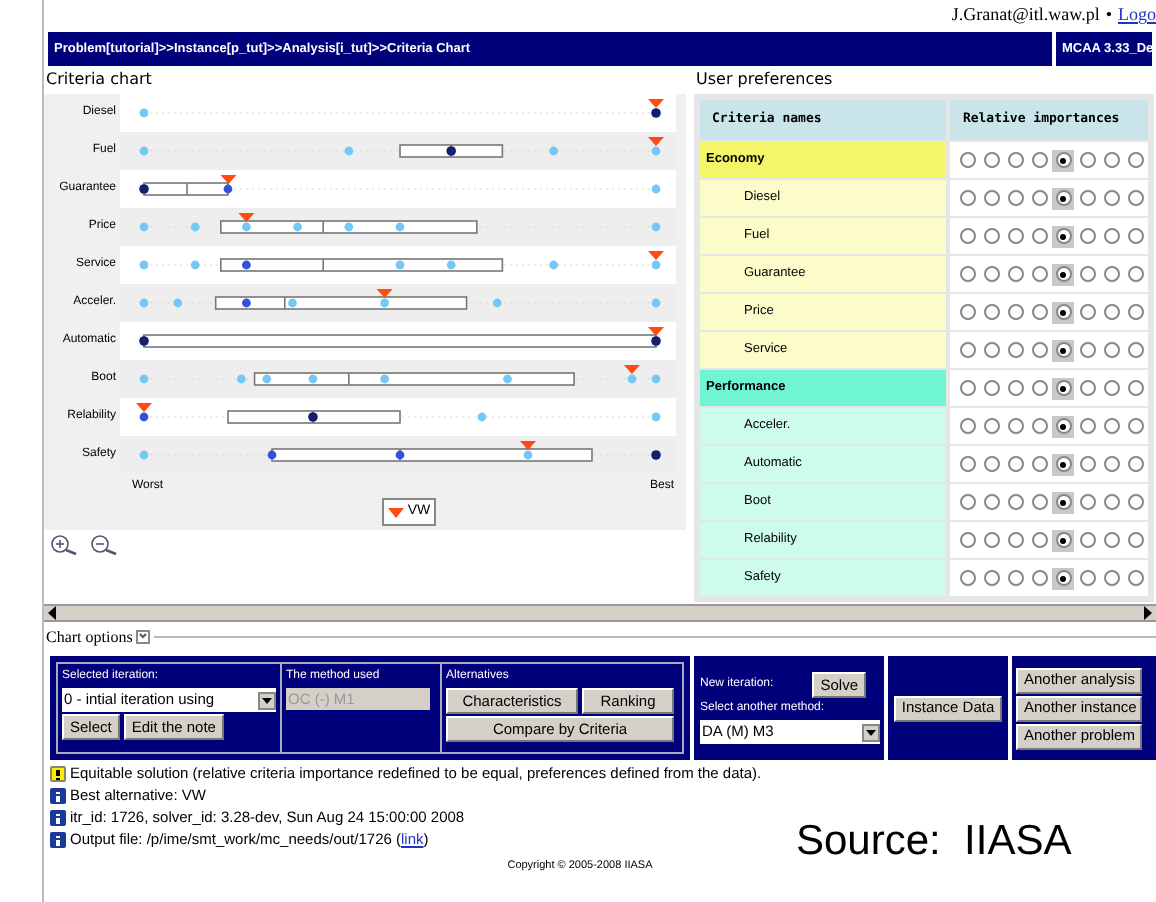  What do you see at coordinates (600, 613) in the screenshot?
I see `horizontal-scrollbar` at bounding box center [600, 613].